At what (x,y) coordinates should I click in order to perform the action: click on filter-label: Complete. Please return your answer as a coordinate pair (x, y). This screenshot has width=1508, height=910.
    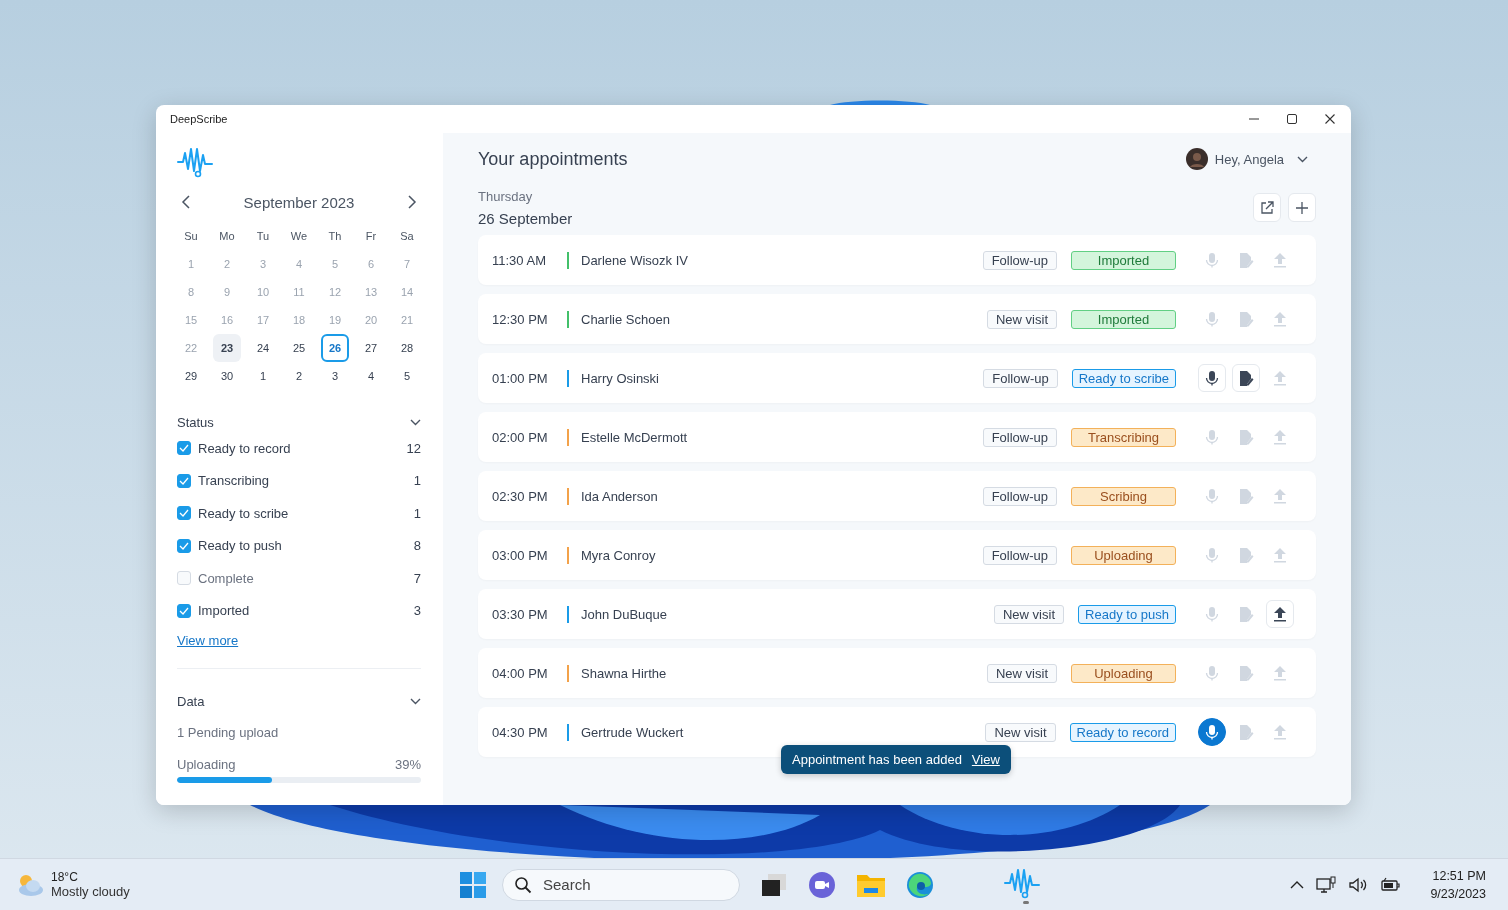
    Looking at the image, I should click on (226, 578).